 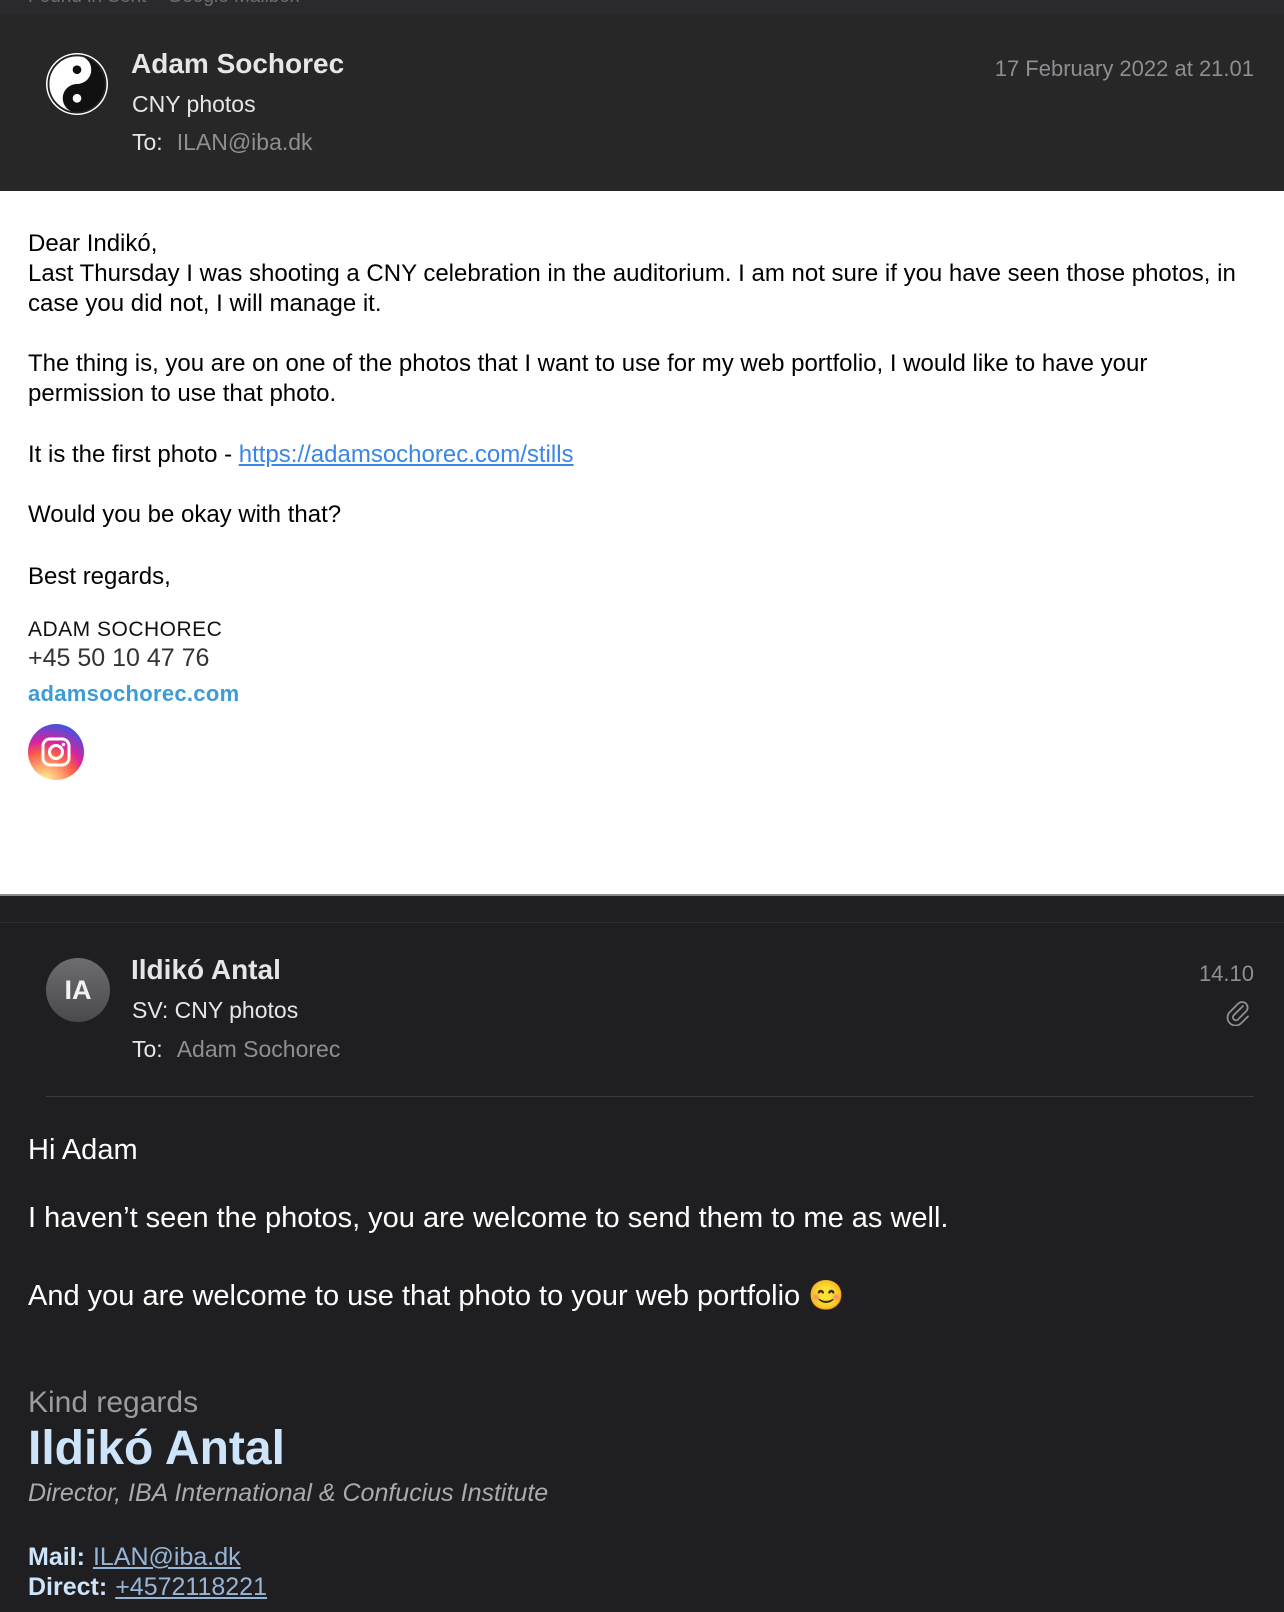 What do you see at coordinates (56, 752) in the screenshot?
I see `instagram-icon` at bounding box center [56, 752].